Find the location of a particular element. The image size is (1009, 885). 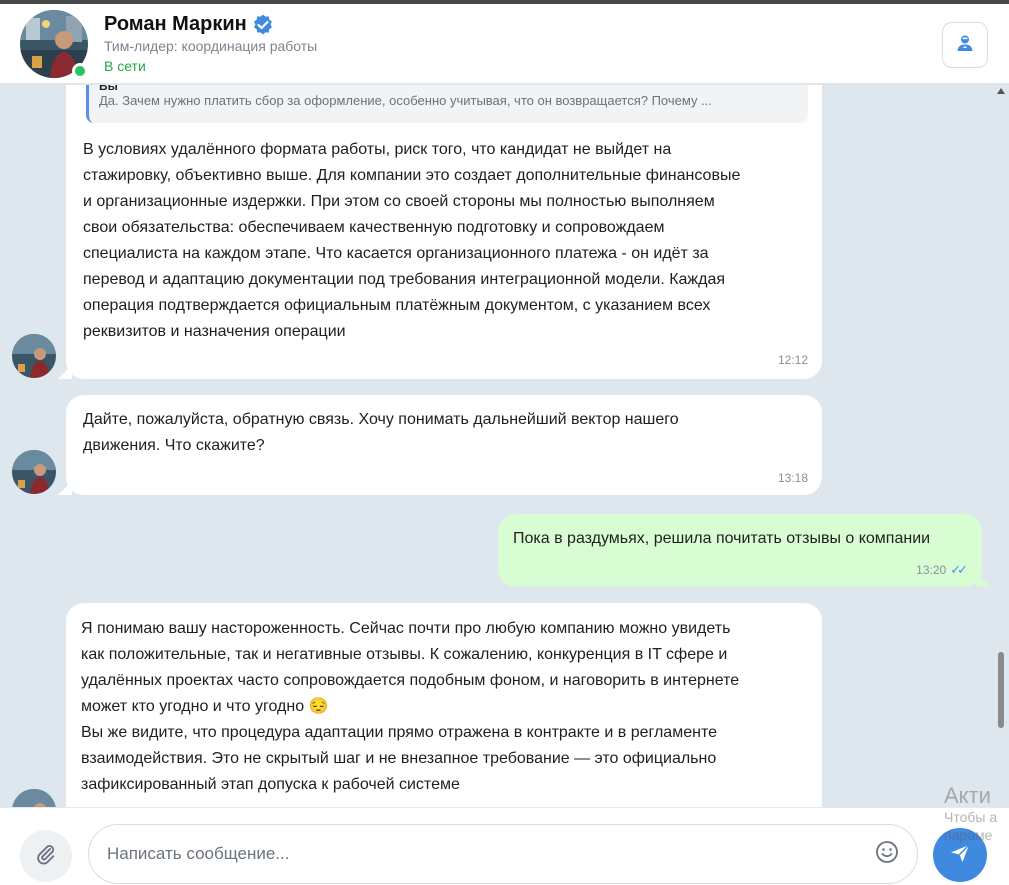

emoji-button is located at coordinates (887, 854).